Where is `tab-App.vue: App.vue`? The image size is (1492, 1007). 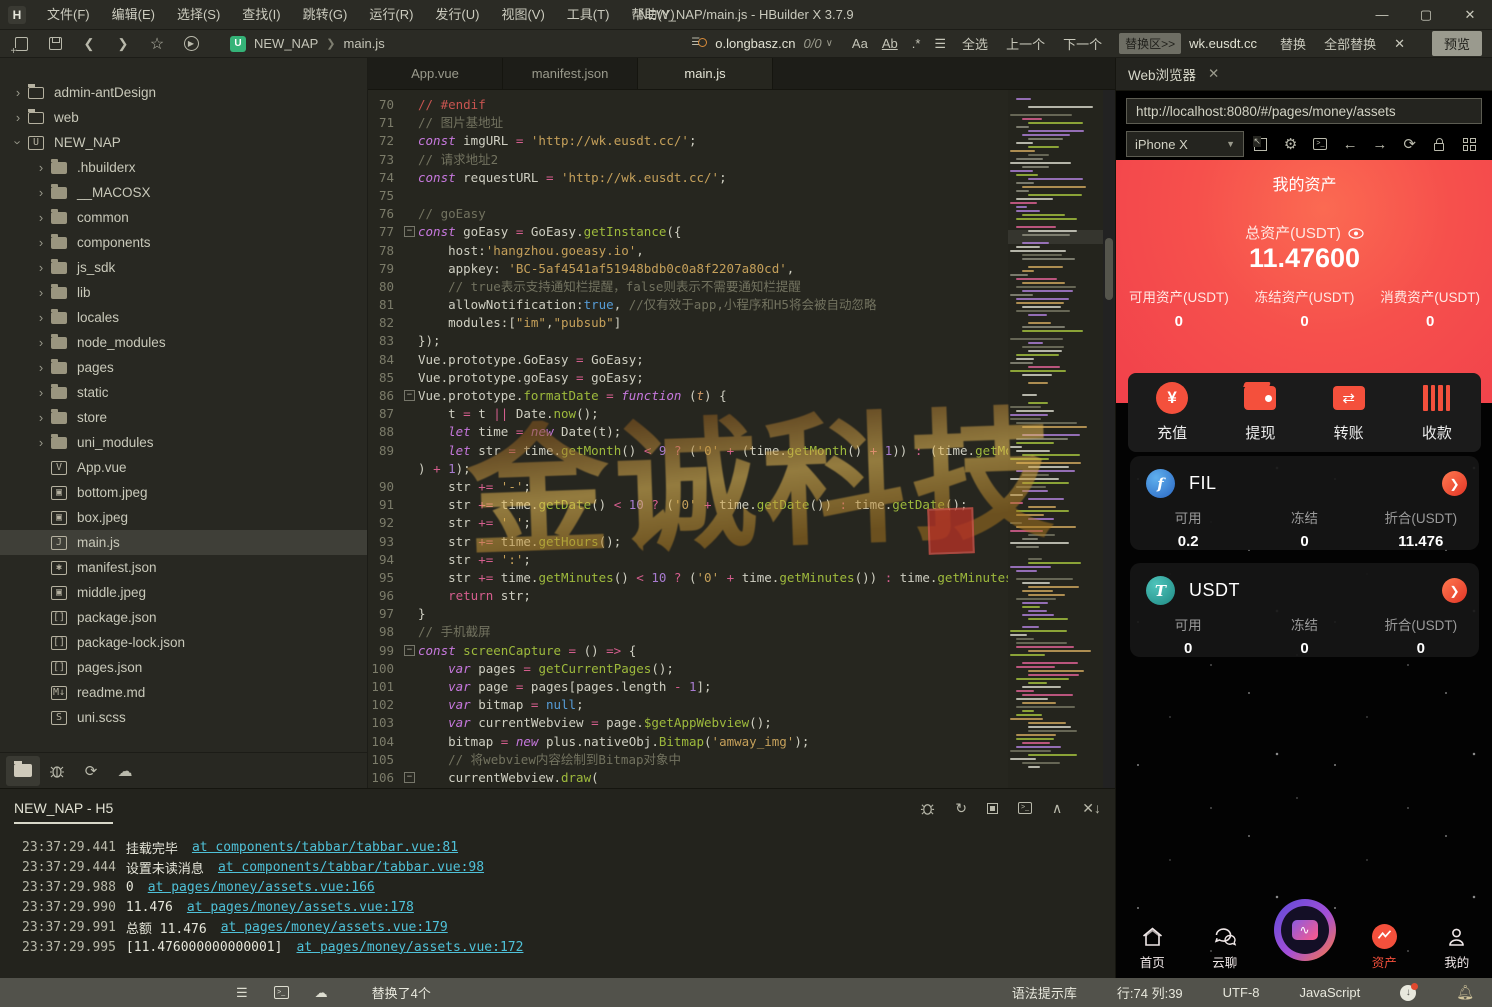
tab-App.vue: App.vue is located at coordinates (435, 73).